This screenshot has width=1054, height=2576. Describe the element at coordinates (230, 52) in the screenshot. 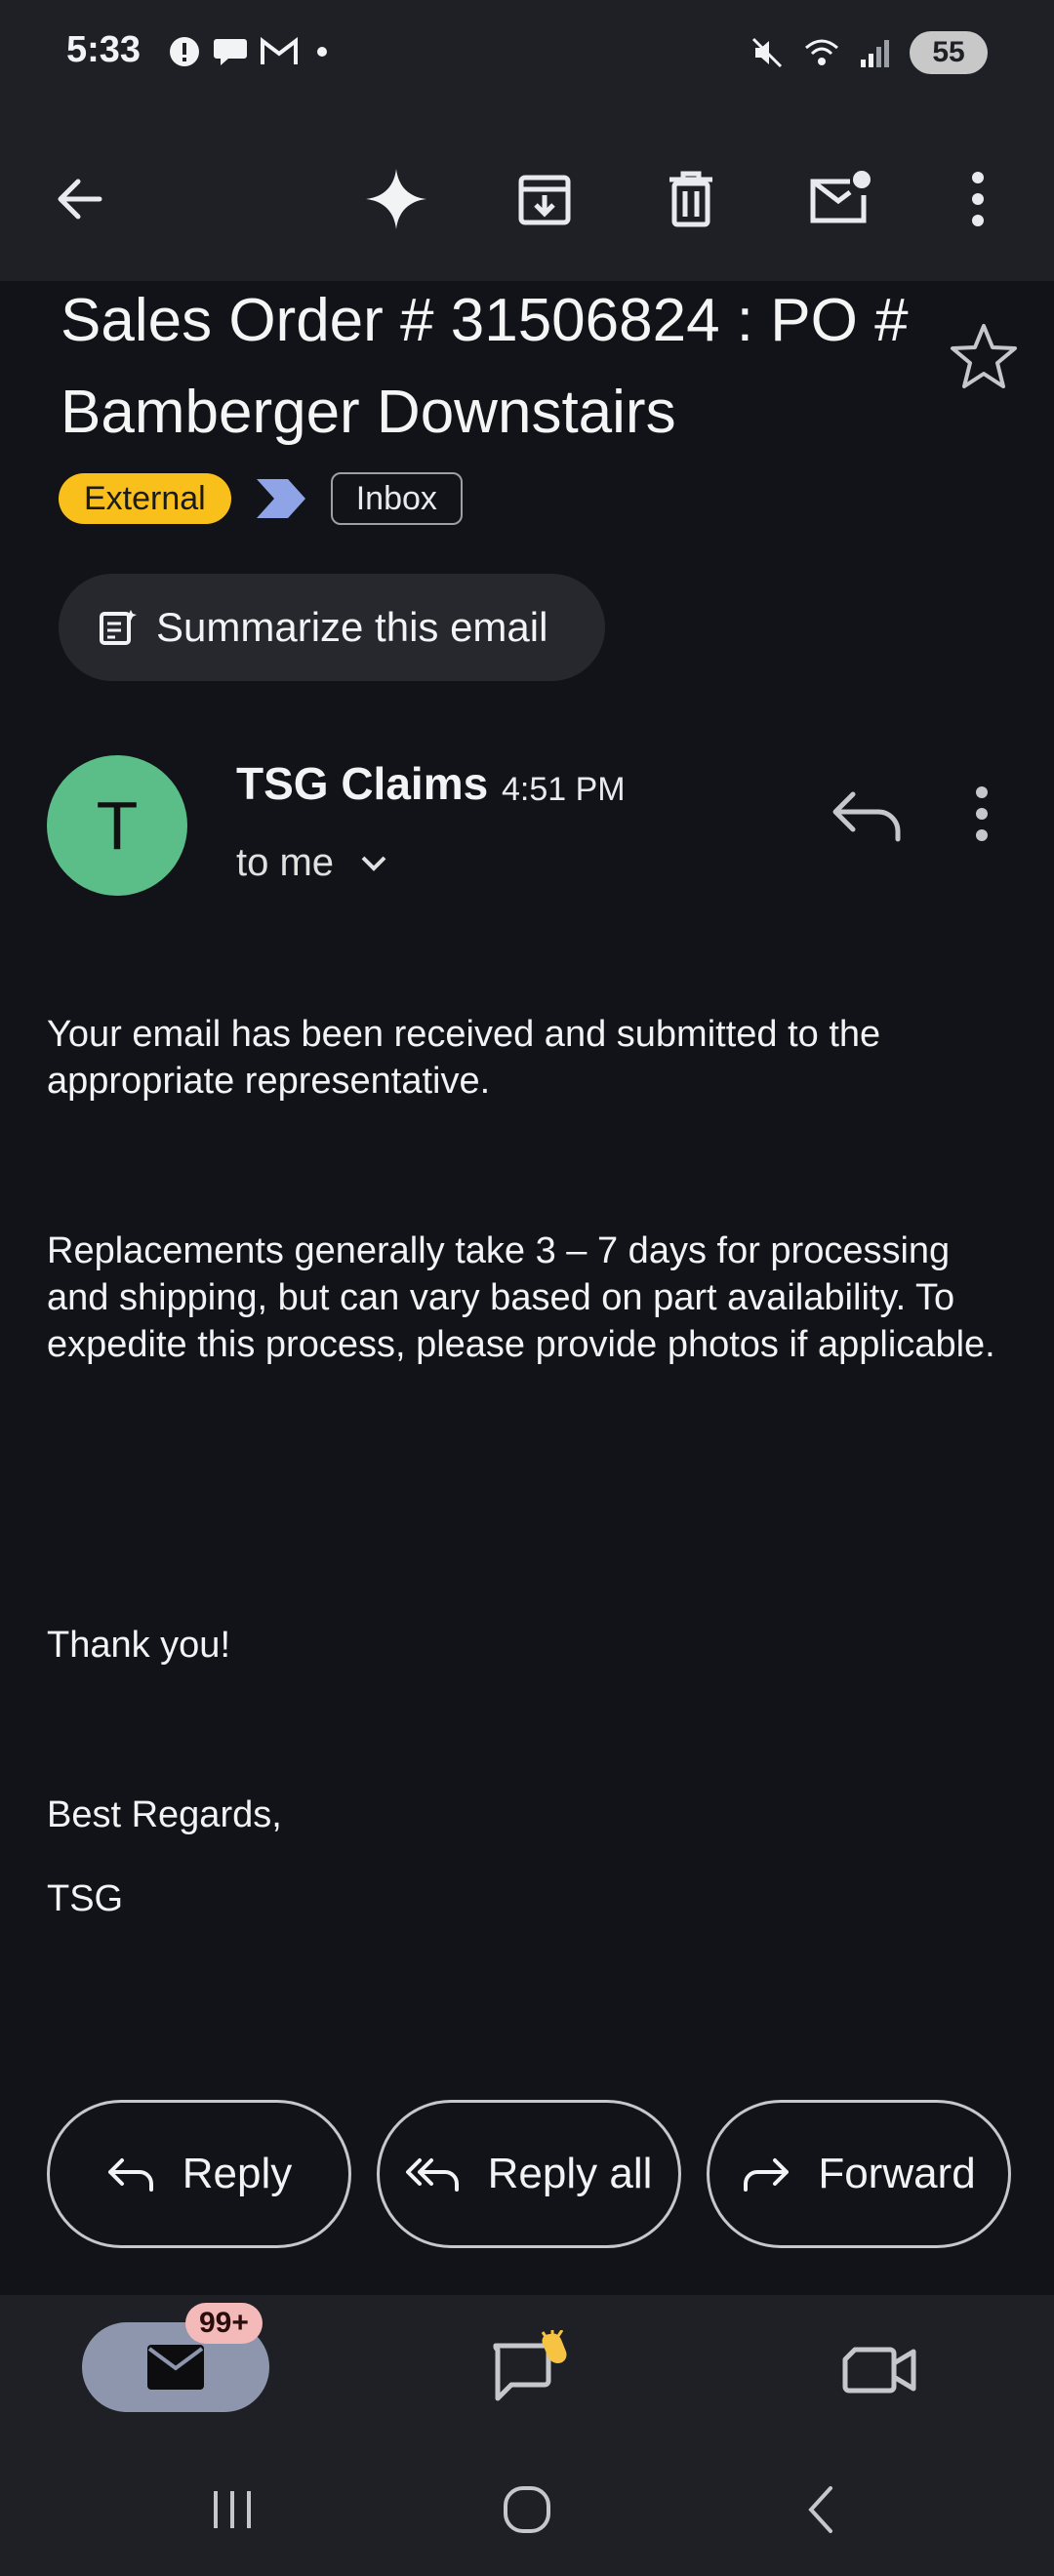

I see `chat-bubble-icon` at that location.